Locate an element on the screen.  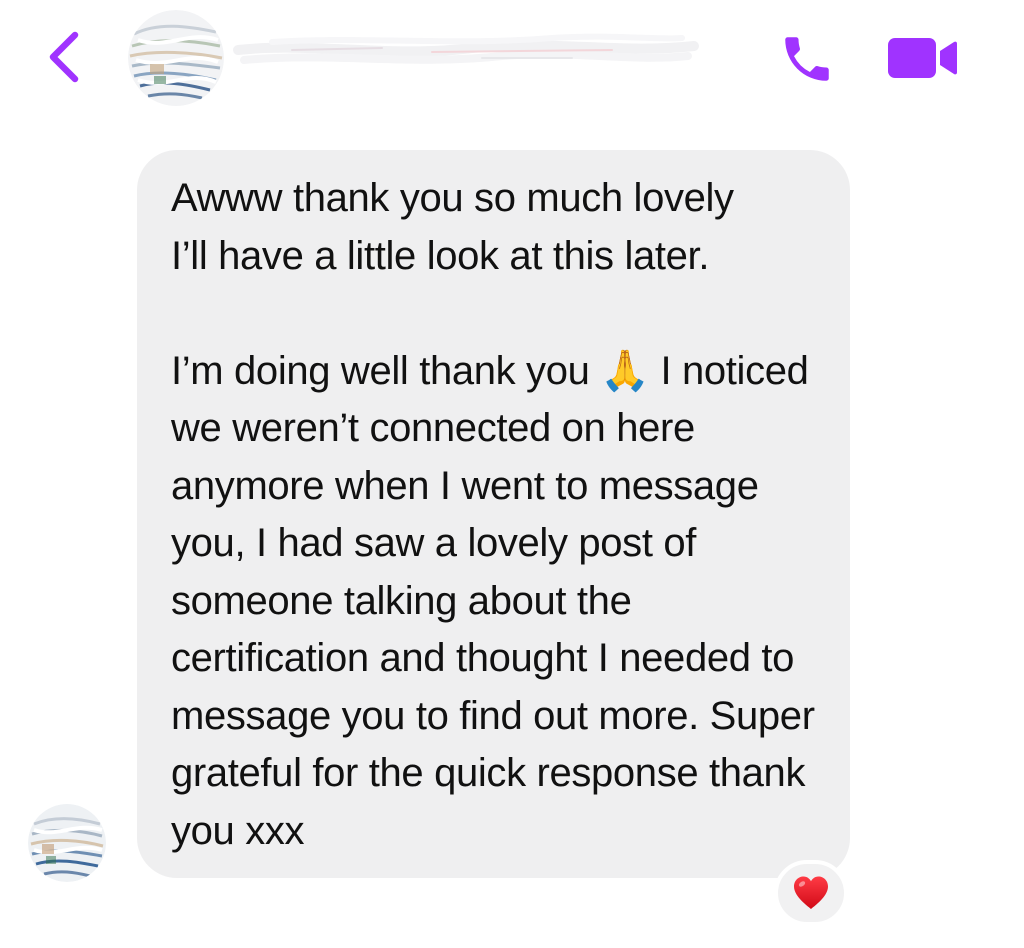
video-camera-icon is located at coordinates (922, 58).